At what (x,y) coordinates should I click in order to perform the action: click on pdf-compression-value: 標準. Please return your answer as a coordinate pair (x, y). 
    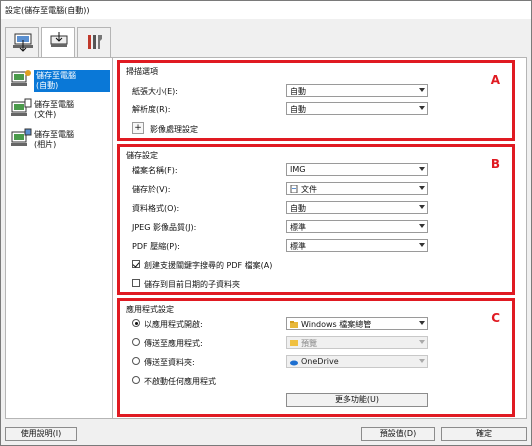
    Looking at the image, I should click on (298, 246).